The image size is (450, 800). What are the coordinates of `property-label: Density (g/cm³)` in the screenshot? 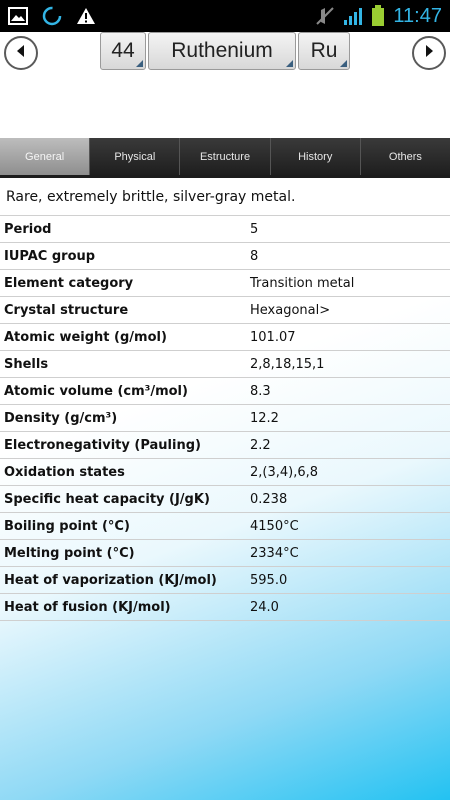 It's located at (61, 418).